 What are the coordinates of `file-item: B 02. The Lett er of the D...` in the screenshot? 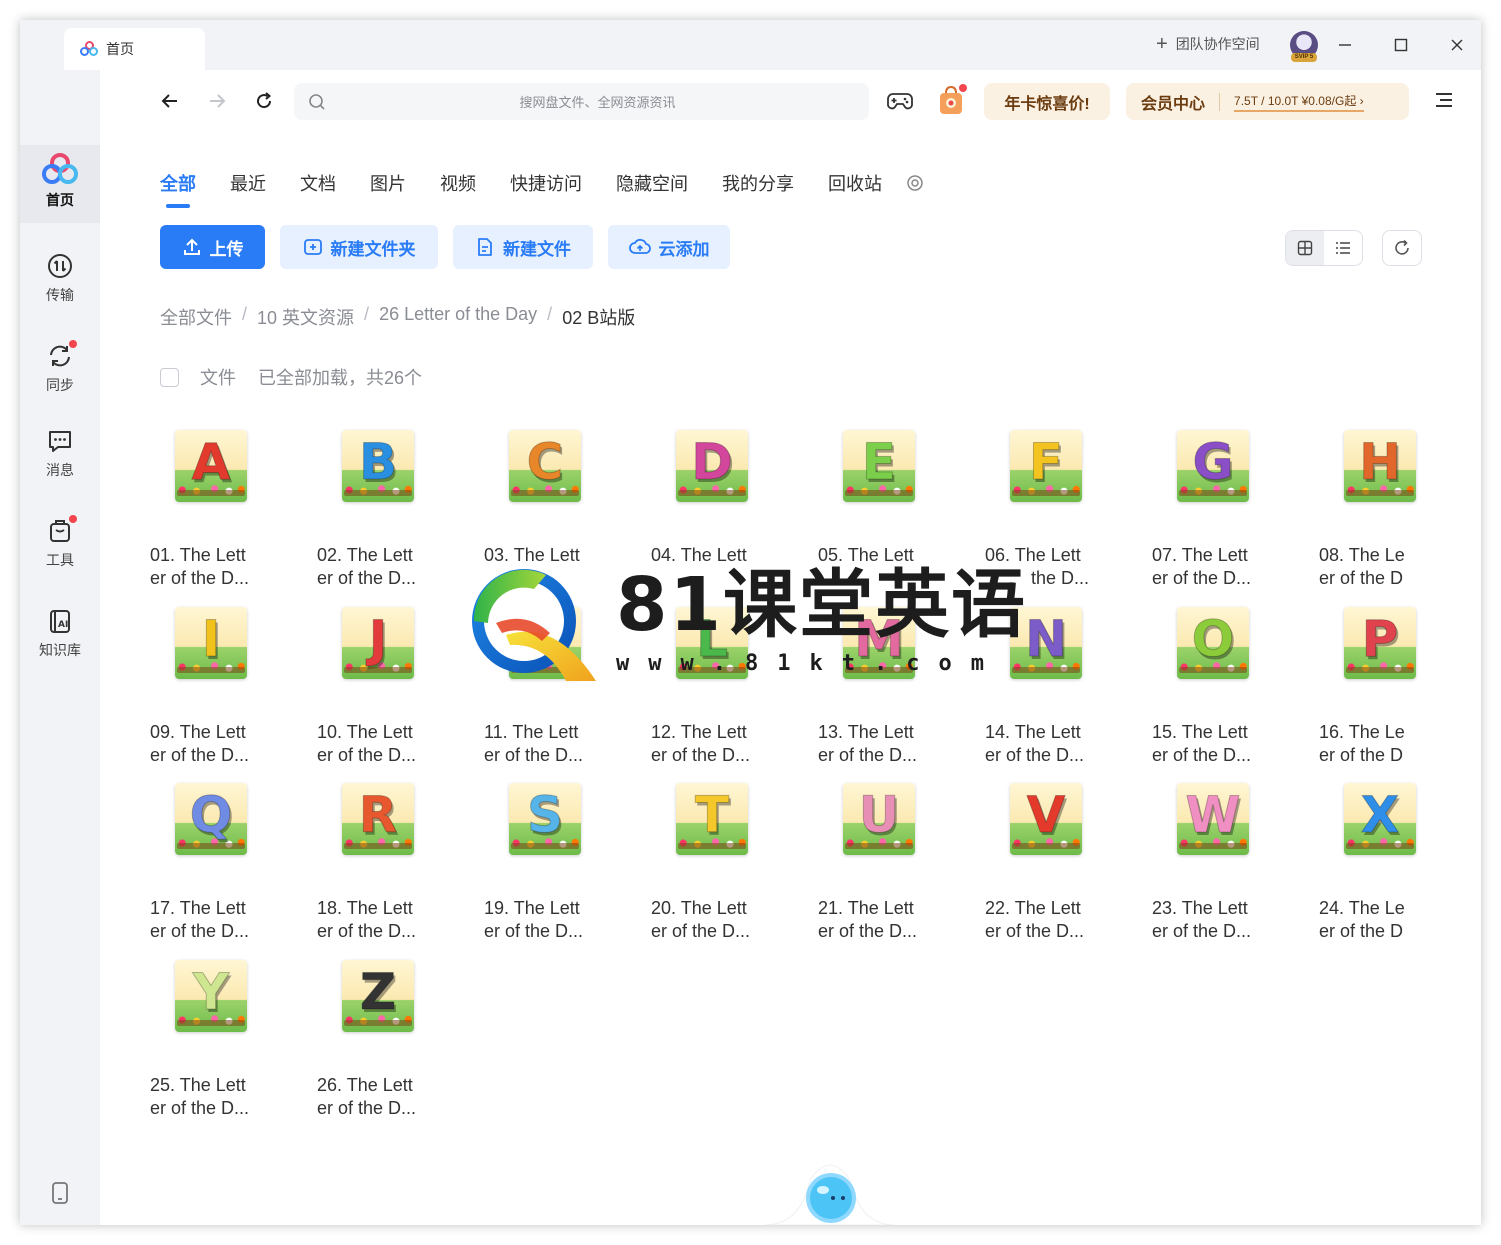 It's located at (382, 504).